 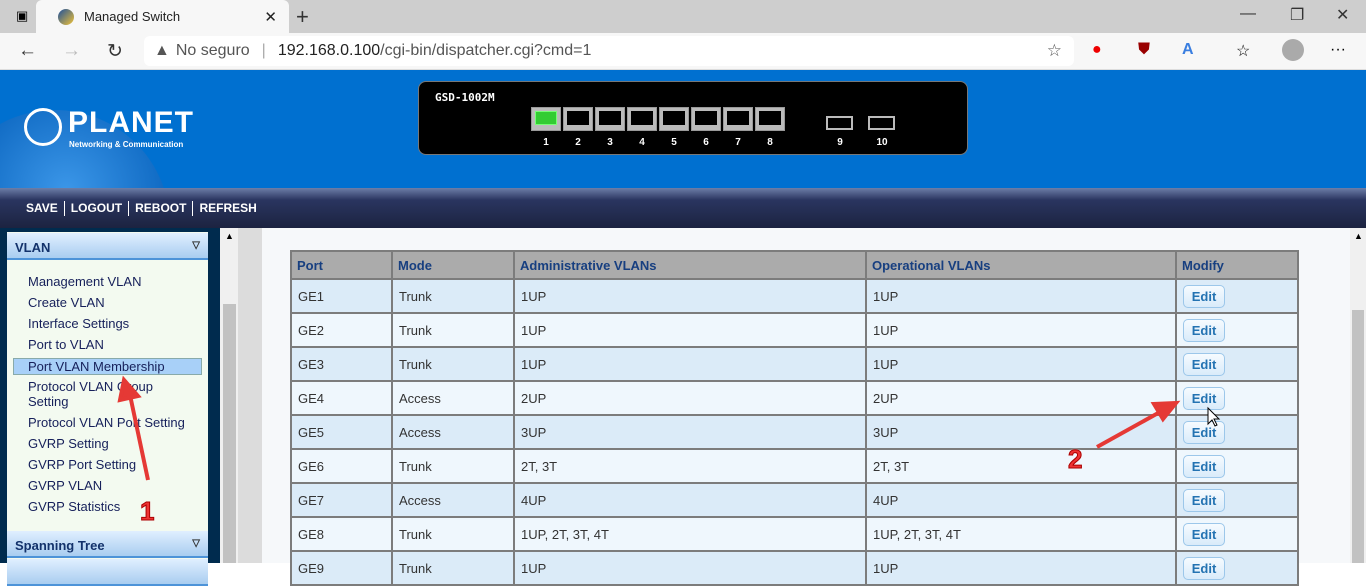 I want to click on mouse-cursor-icon, so click(x=1214, y=416).